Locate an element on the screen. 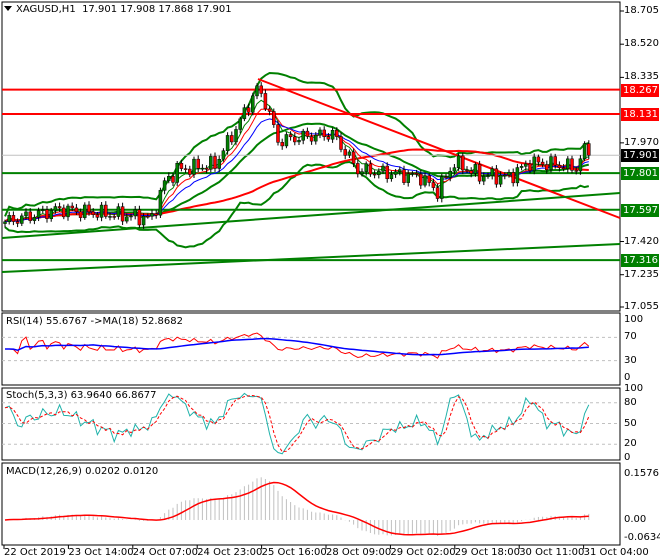 This screenshot has width=660, height=560. time-axis-label: 24 Oct 23:00 is located at coordinates (230, 552).